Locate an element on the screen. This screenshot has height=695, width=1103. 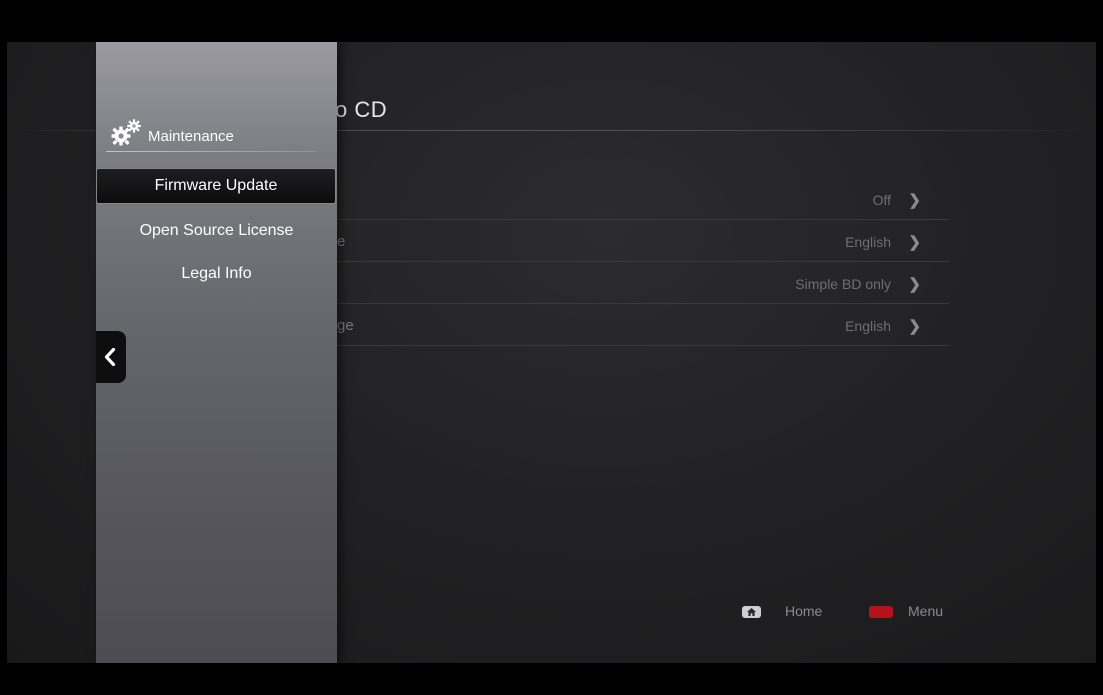
menu-hint-label: Menu is located at coordinates (926, 611).